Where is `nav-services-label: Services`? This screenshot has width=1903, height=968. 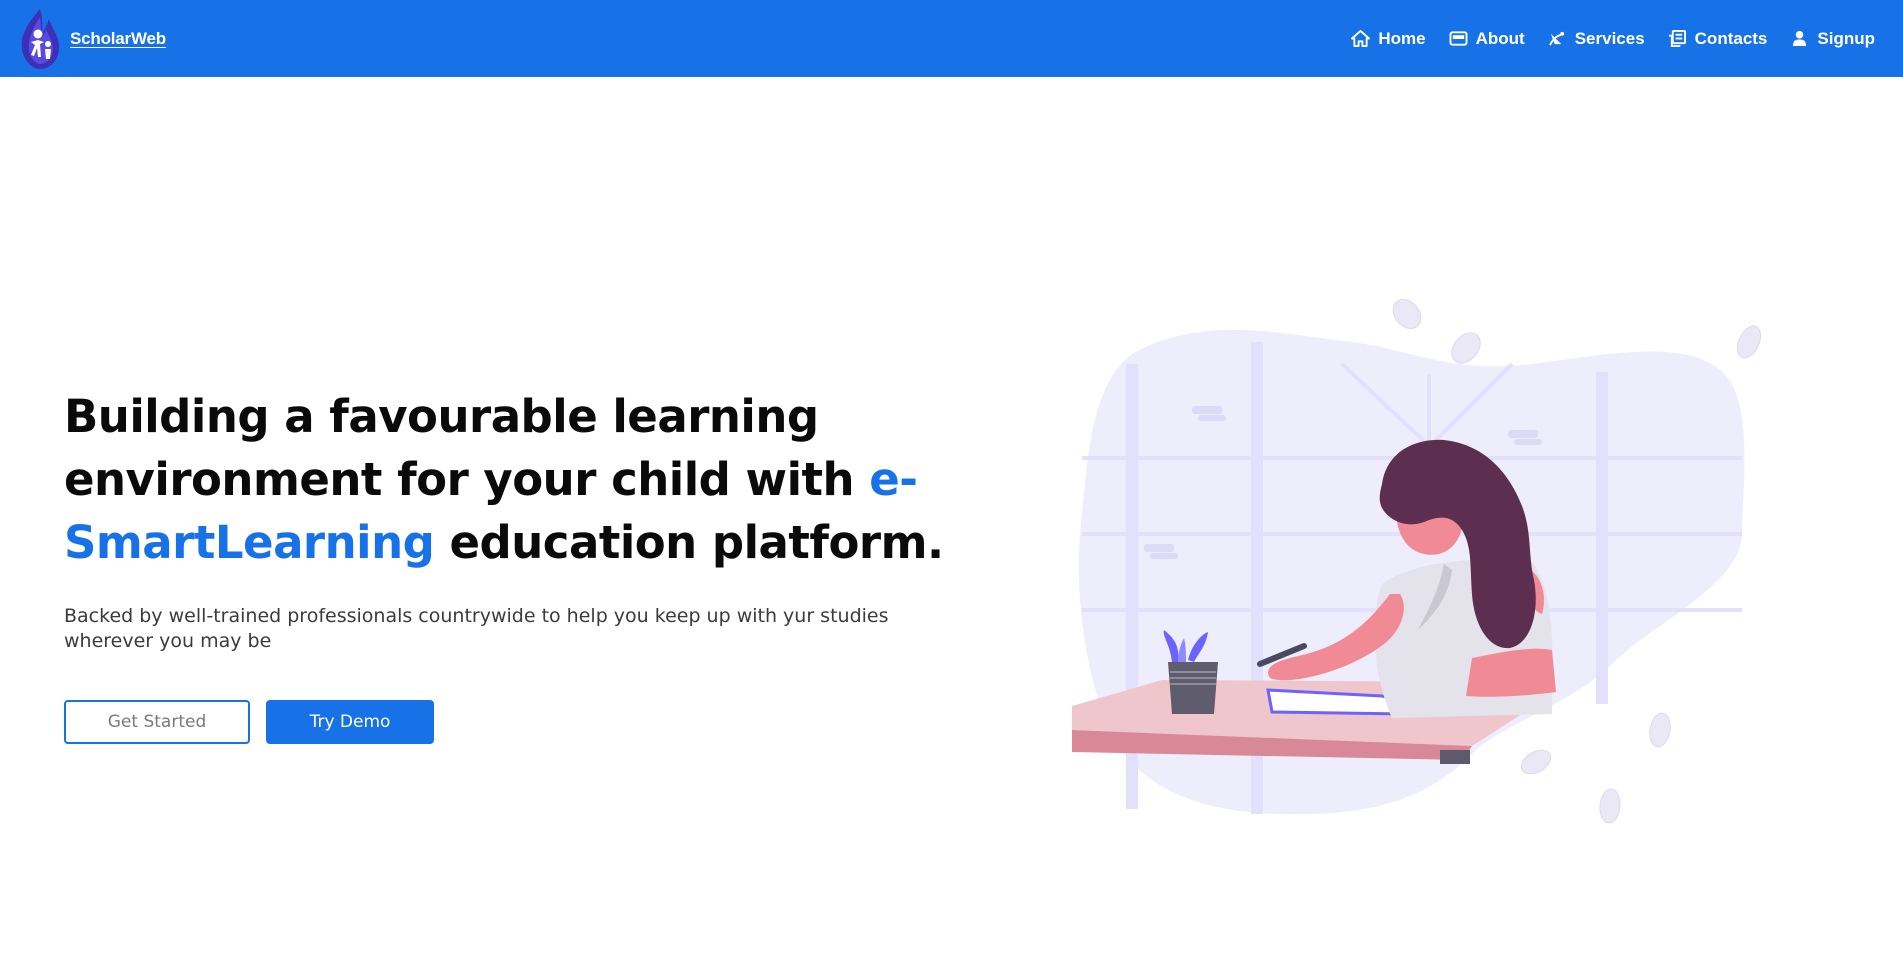
nav-services-label: Services is located at coordinates (1609, 38).